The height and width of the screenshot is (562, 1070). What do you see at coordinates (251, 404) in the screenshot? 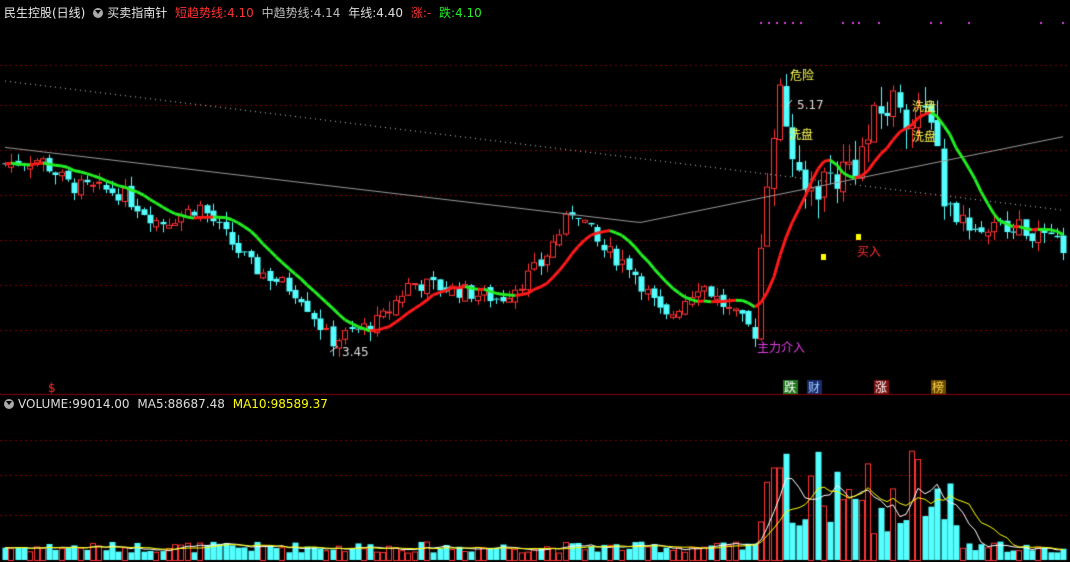
I see `ma10-label: MA10:` at bounding box center [251, 404].